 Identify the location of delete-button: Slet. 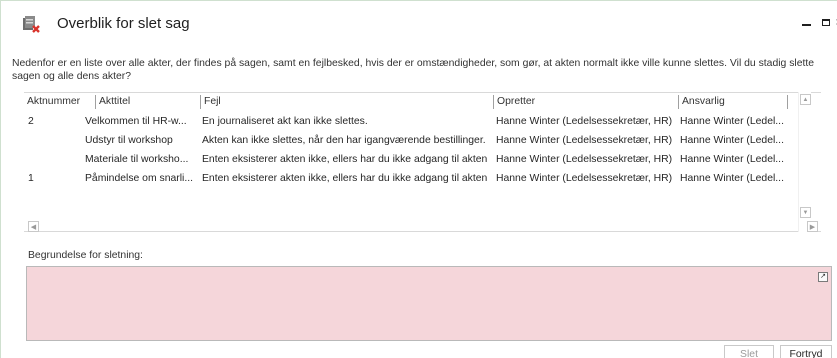
(749, 351).